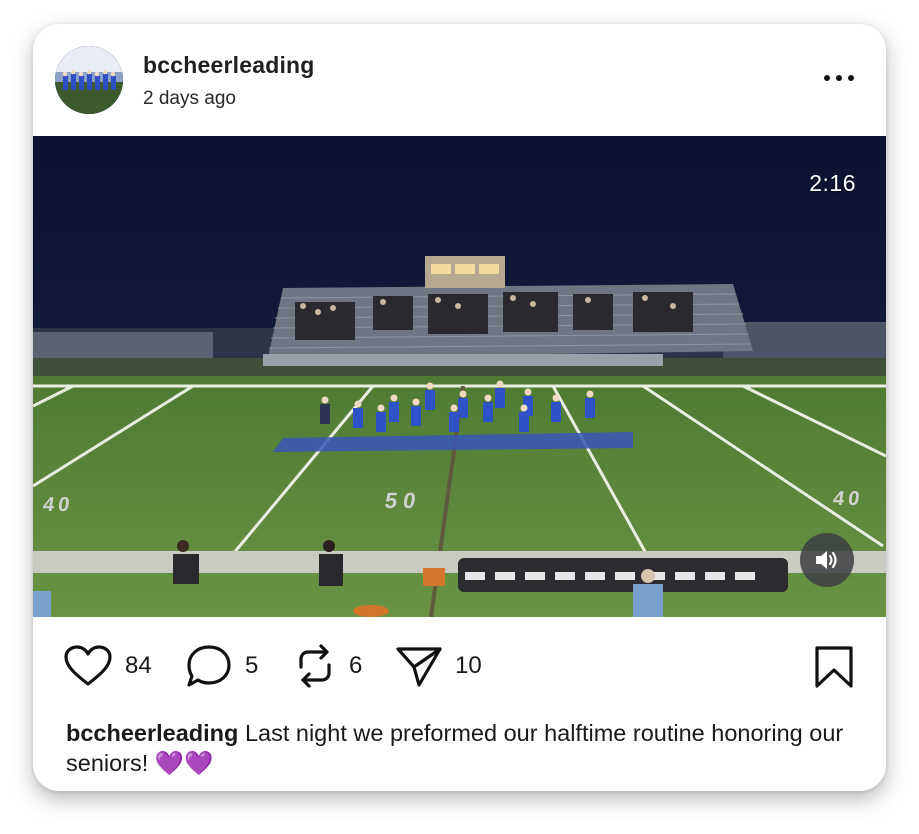 The width and height of the screenshot is (919, 834). I want to click on bookmark-icon, so click(834, 667).